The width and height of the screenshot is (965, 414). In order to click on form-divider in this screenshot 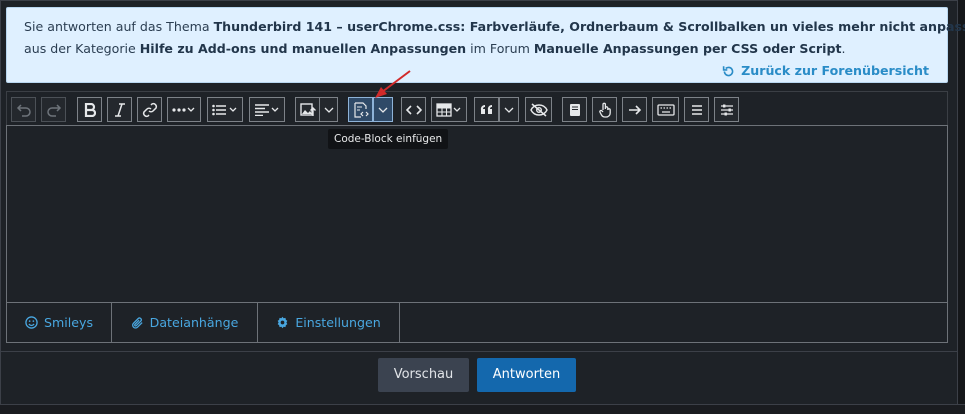, I will do `click(479, 351)`.